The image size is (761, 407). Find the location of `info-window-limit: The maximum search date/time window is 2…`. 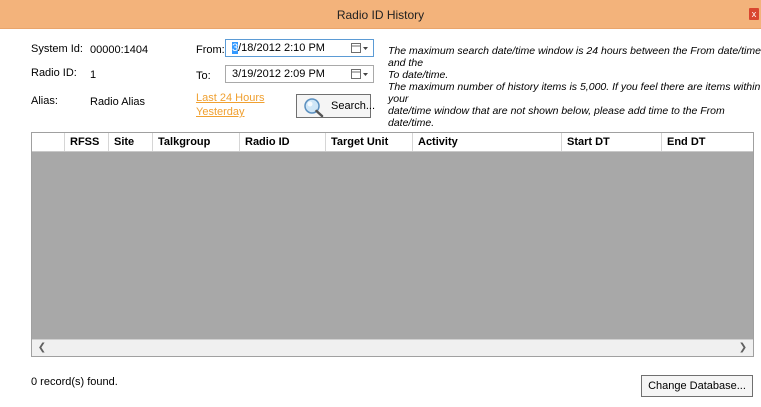

info-window-limit: The maximum search date/time window is 2… is located at coordinates (574, 63).